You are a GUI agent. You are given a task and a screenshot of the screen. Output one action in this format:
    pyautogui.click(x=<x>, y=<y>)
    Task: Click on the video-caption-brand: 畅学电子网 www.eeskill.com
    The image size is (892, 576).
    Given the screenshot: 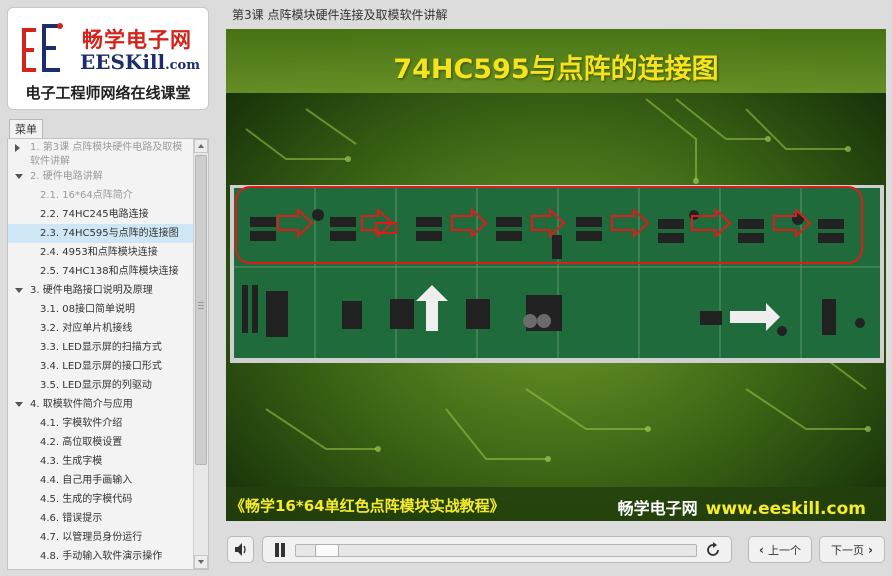 What is the action you would take?
    pyautogui.click(x=742, y=507)
    